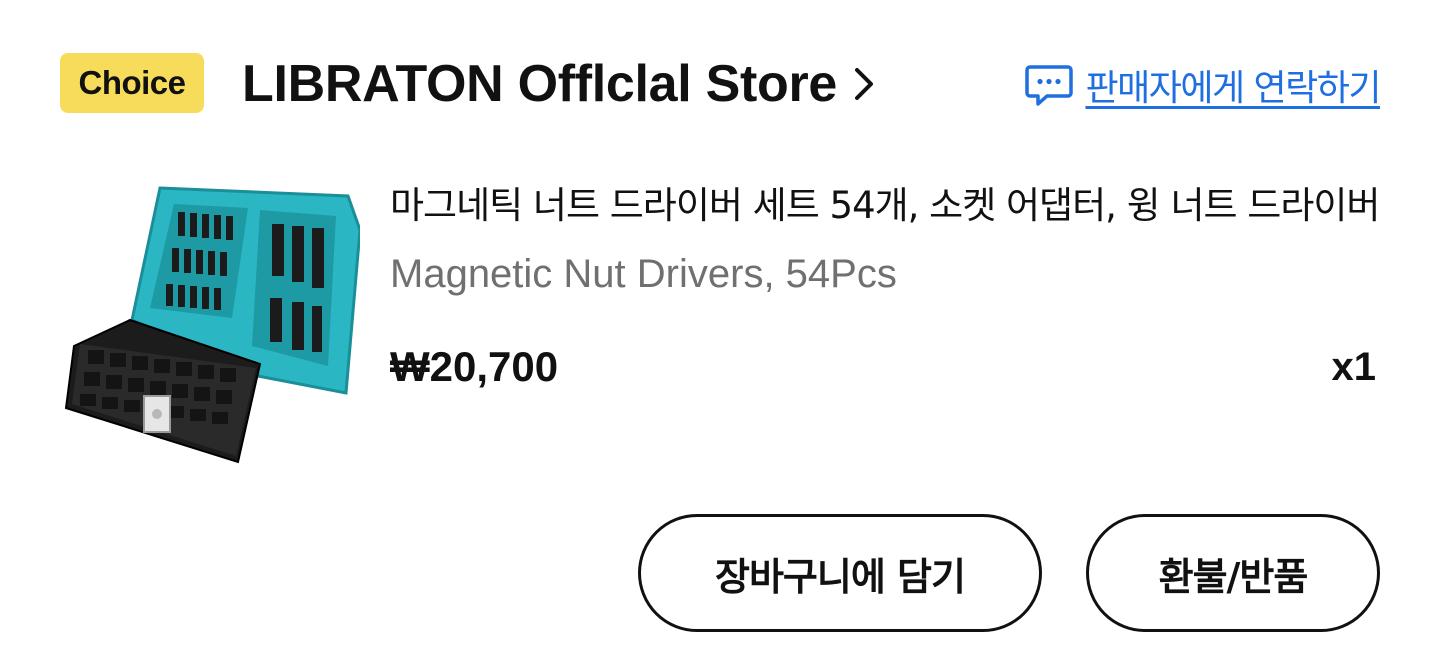 The height and width of the screenshot is (672, 1440). What do you see at coordinates (840, 573) in the screenshot?
I see `add-to-cart-button: 장바구니에 담기` at bounding box center [840, 573].